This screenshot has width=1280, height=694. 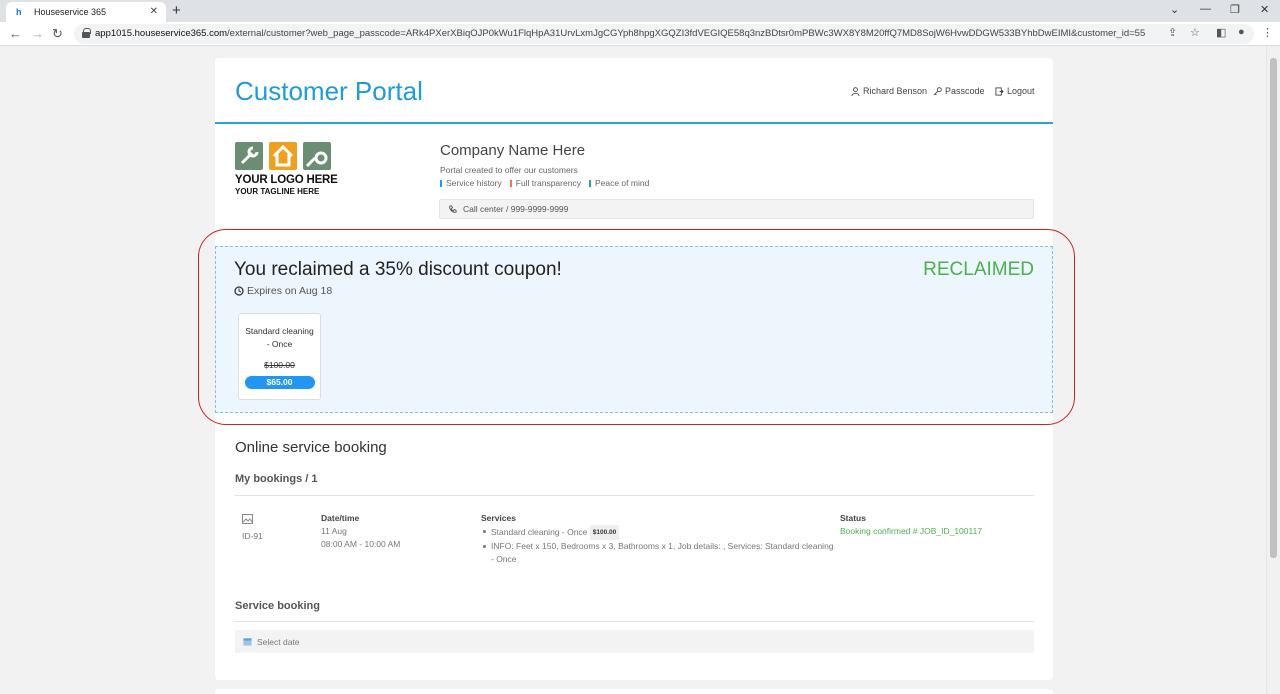 I want to click on coupon-title: You reclaimed a 35% discount coupon!, so click(x=398, y=269).